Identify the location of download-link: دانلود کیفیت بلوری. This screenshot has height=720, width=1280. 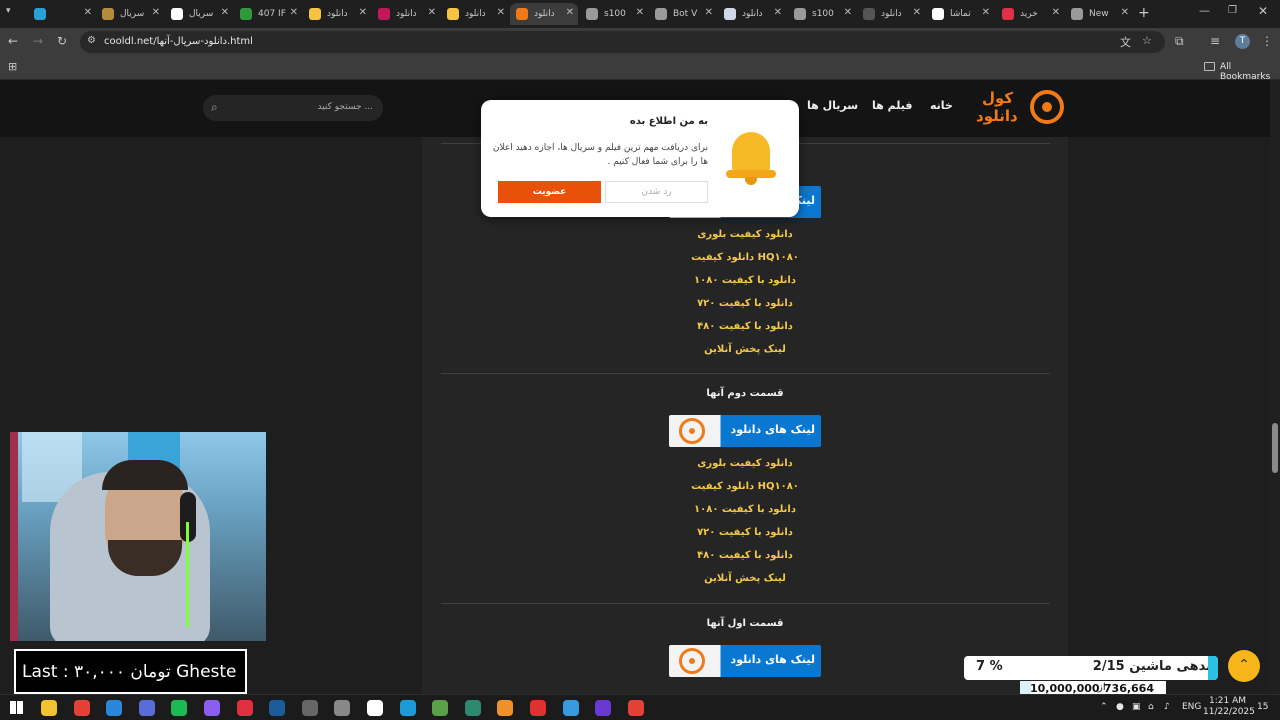
(745, 234).